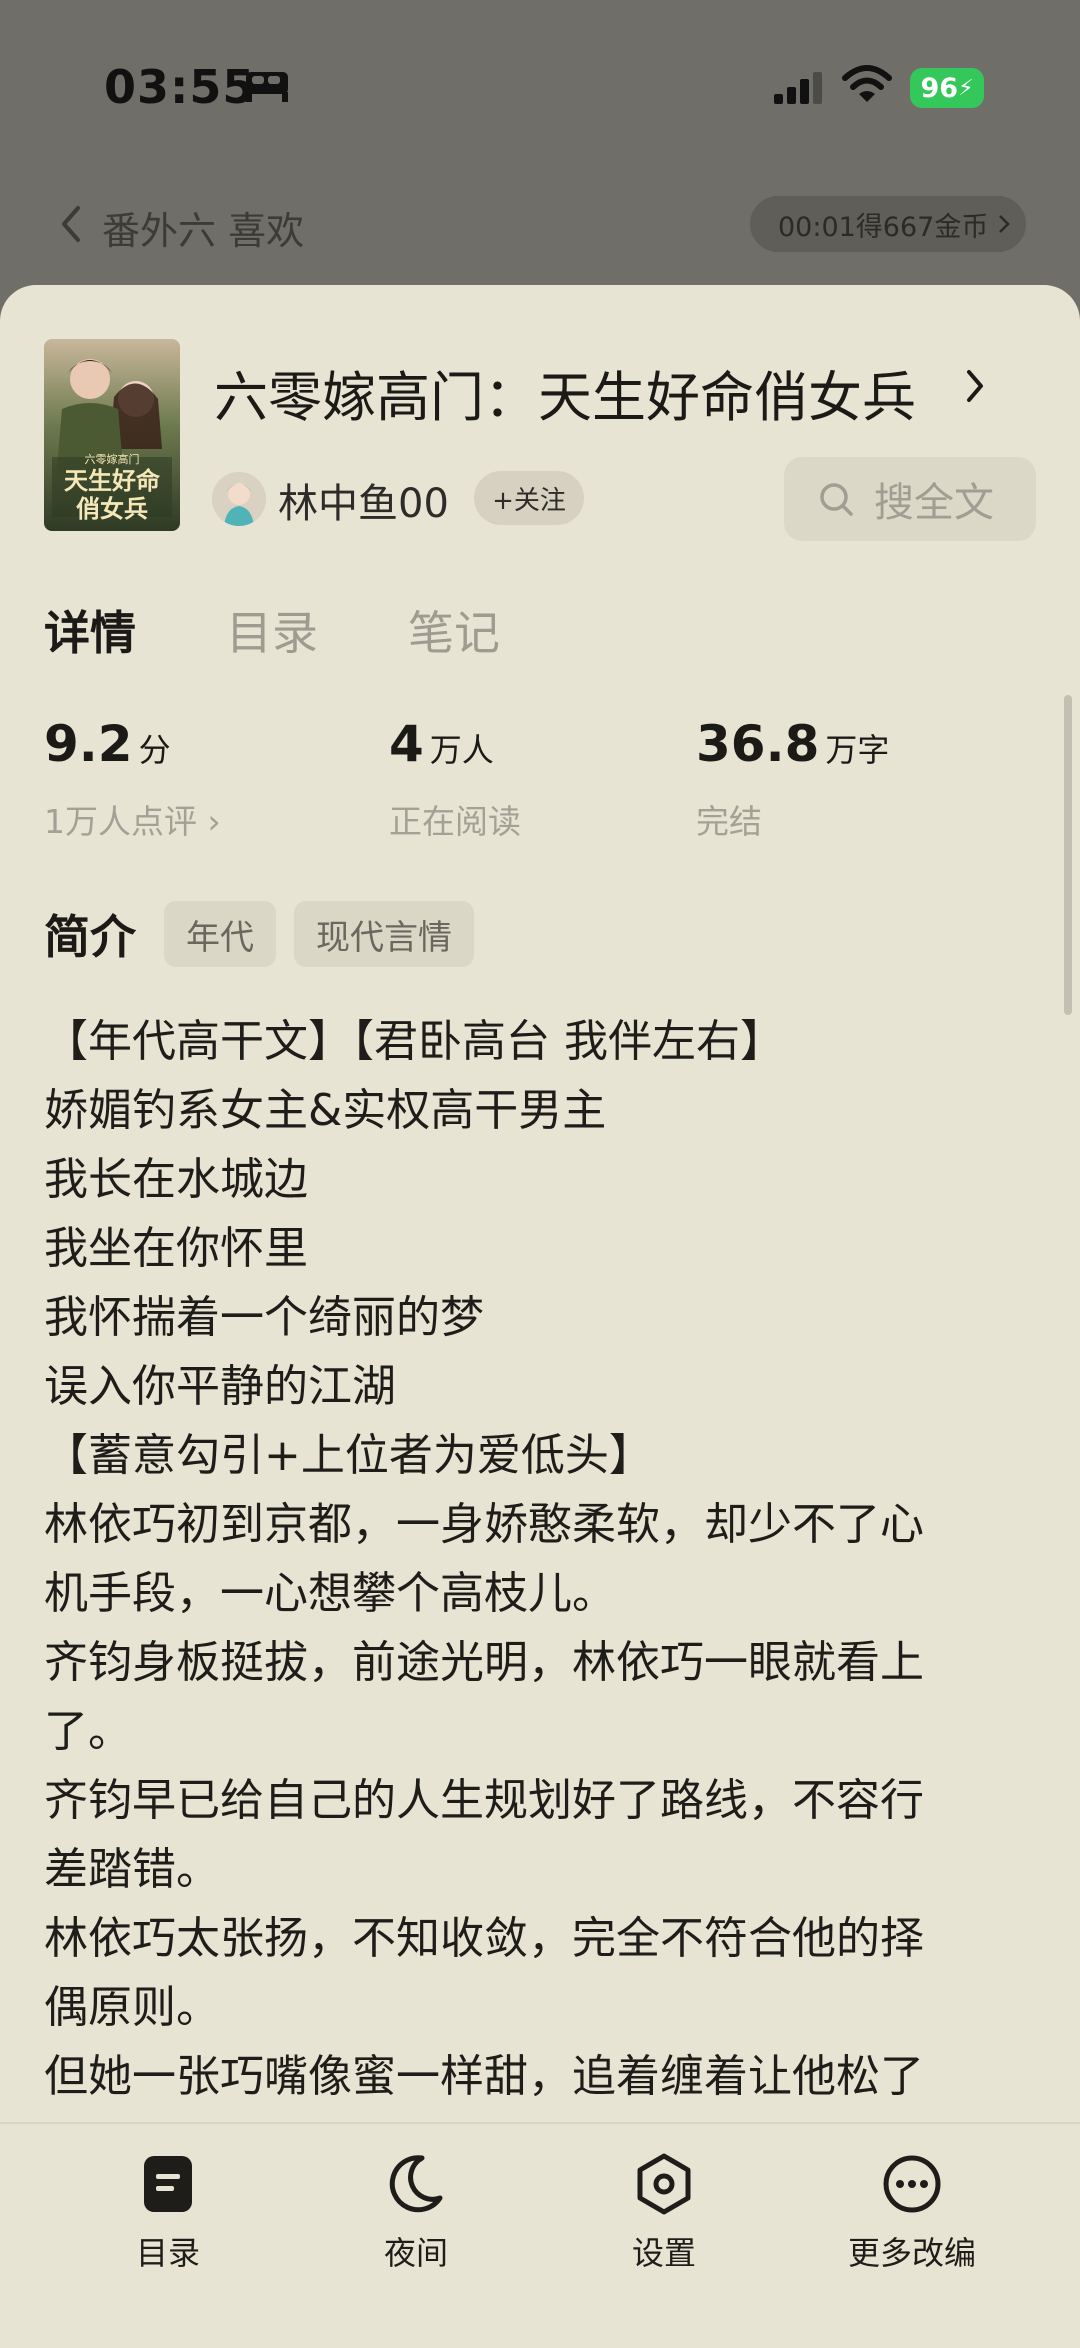 The width and height of the screenshot is (1080, 2348). Describe the element at coordinates (168, 2184) in the screenshot. I see `catalog-icon` at that location.